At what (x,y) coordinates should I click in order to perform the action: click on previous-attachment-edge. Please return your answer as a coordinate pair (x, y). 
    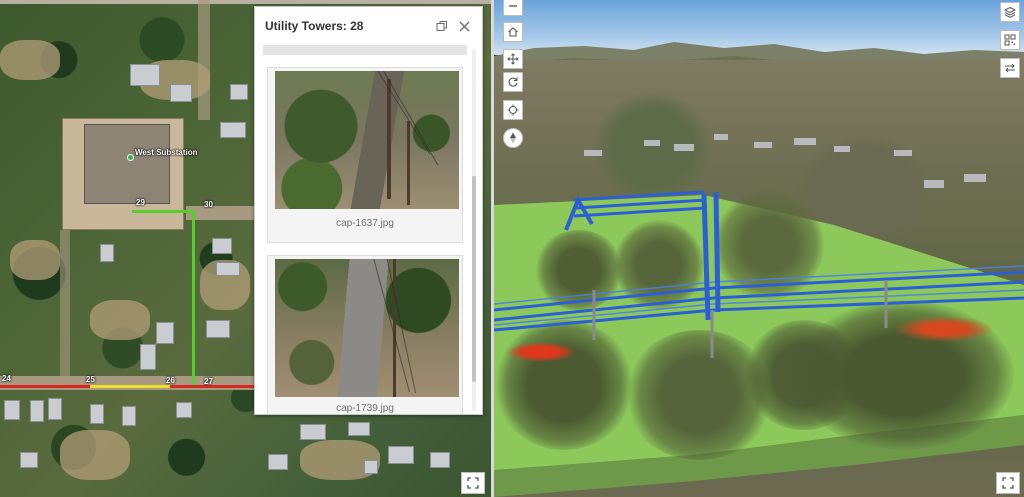
    Looking at the image, I should click on (365, 50).